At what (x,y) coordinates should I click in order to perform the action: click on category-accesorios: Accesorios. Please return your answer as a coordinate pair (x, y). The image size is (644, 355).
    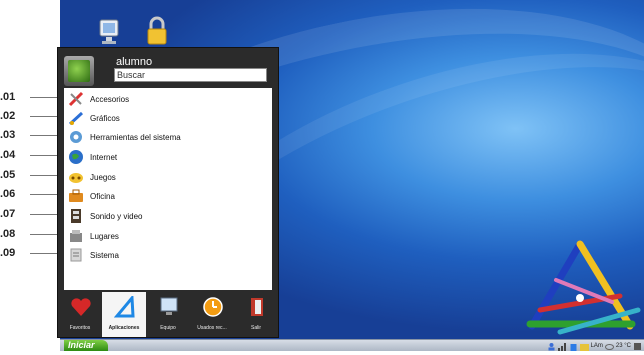
    Looking at the image, I should click on (164, 99).